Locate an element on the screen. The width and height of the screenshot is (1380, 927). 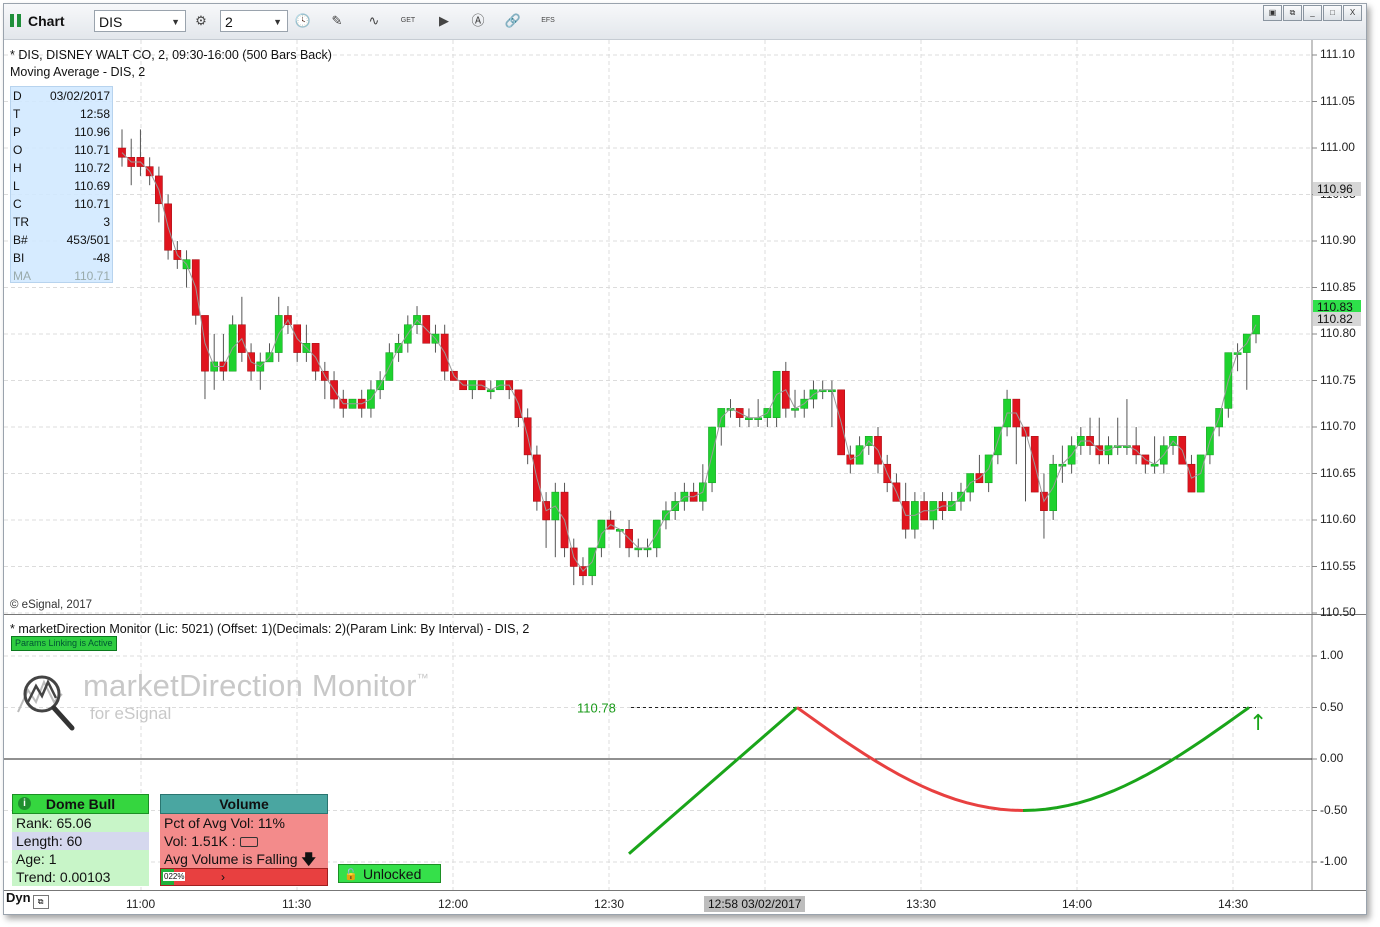
dome-trend: Trend: 0.00103 is located at coordinates (80, 877).